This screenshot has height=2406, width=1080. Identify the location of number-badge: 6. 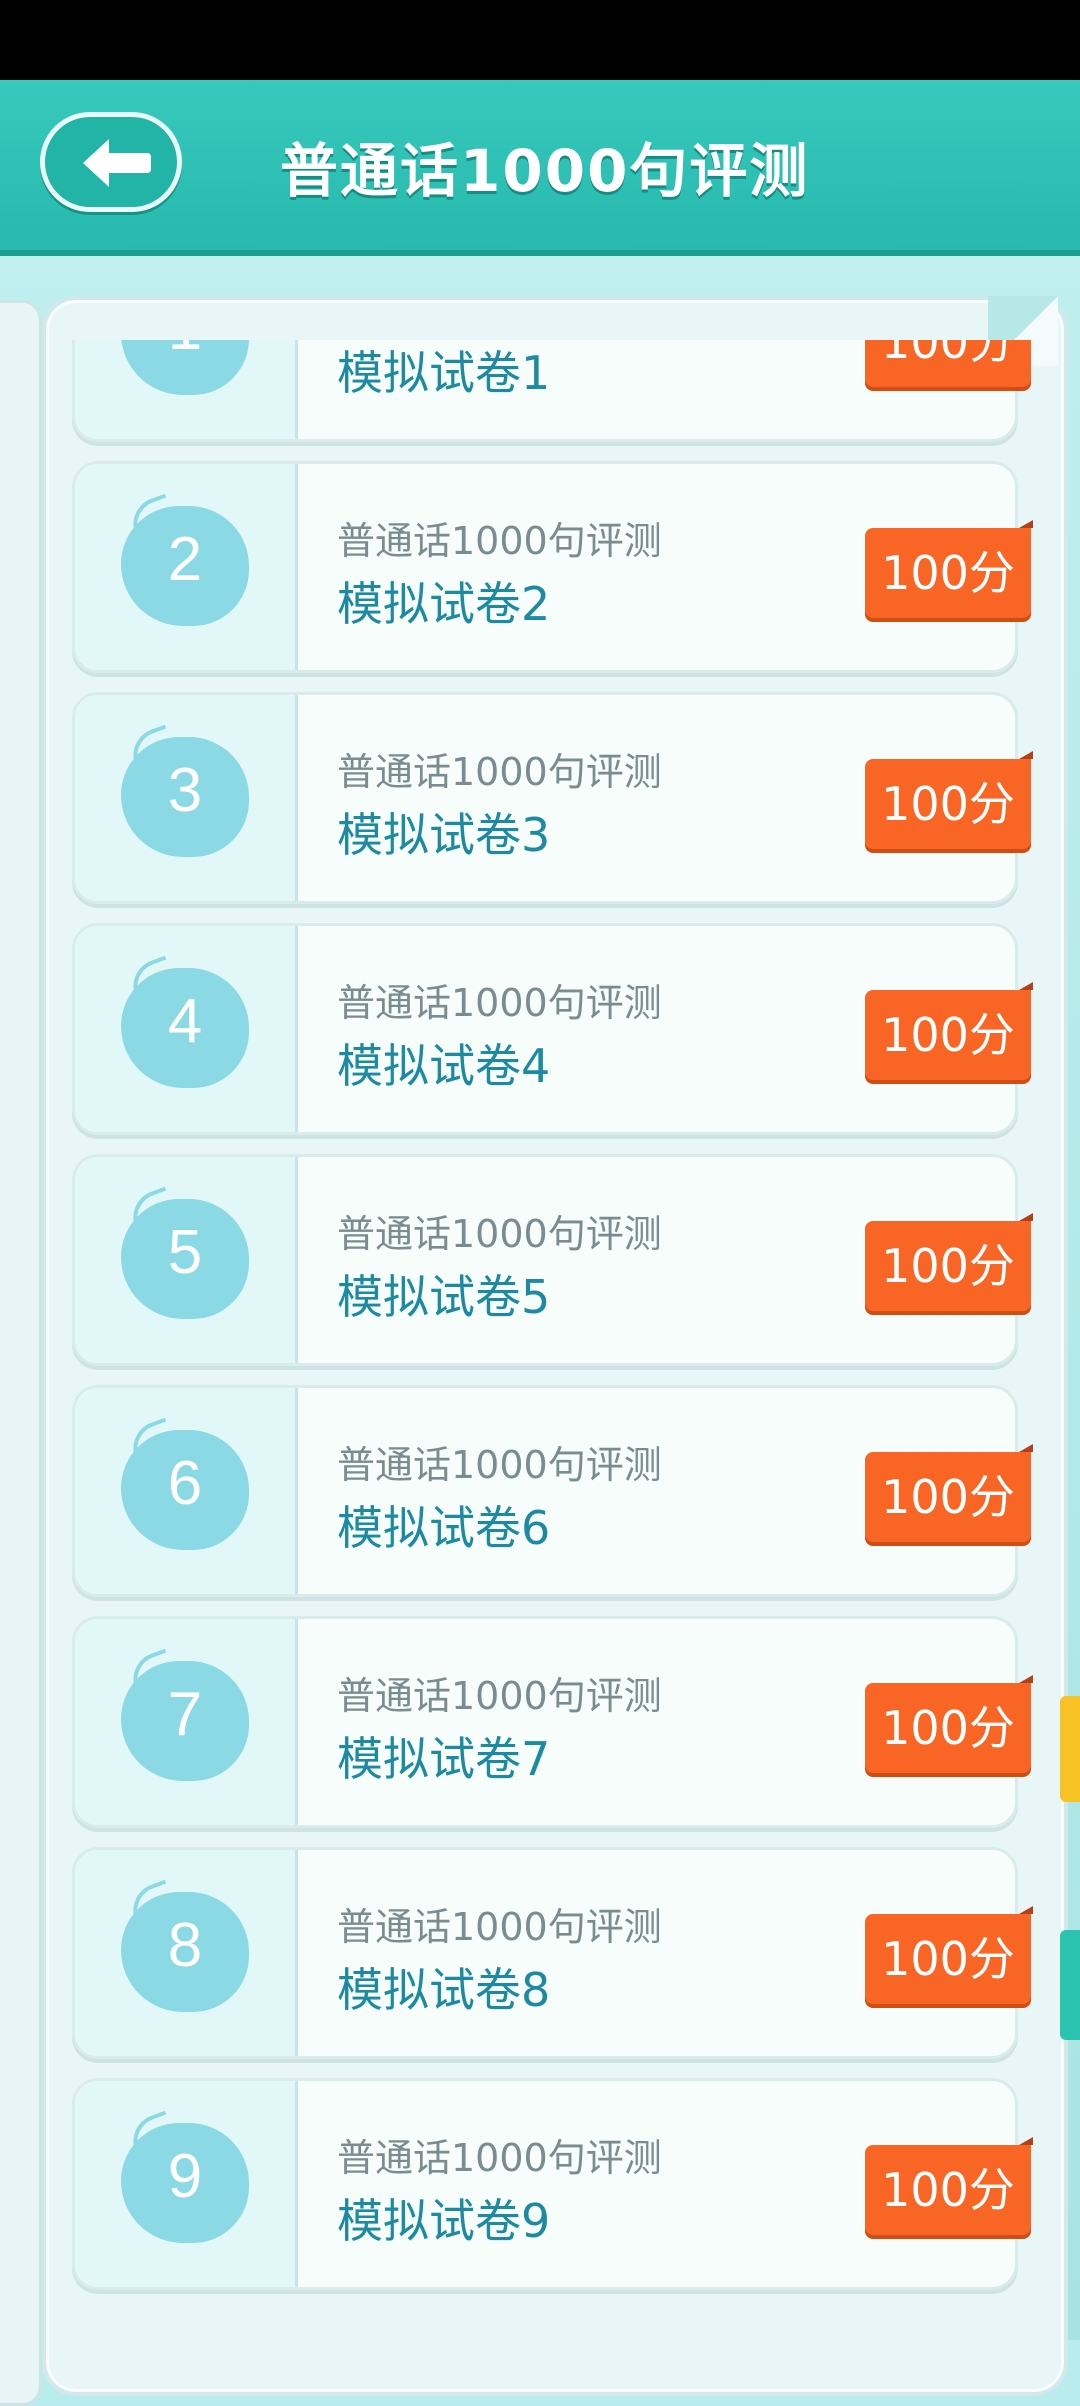
(185, 1483).